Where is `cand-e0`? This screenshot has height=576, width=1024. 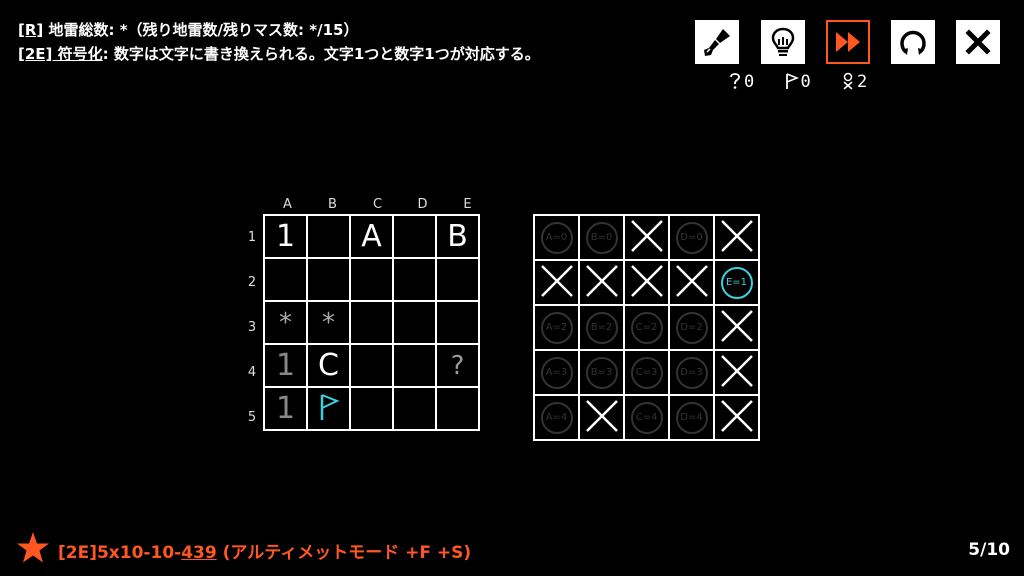
cand-e0 is located at coordinates (736, 237).